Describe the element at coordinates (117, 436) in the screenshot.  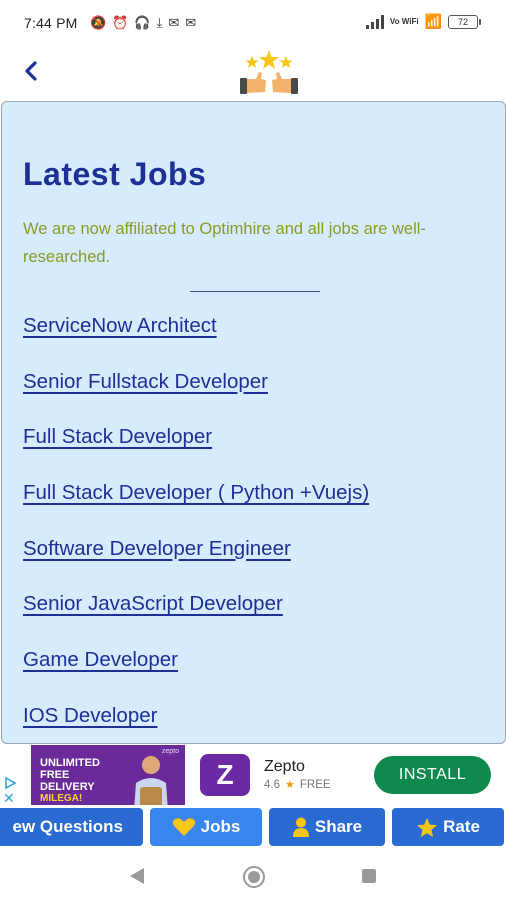
I see `job-link: Full Stack Developer` at that location.